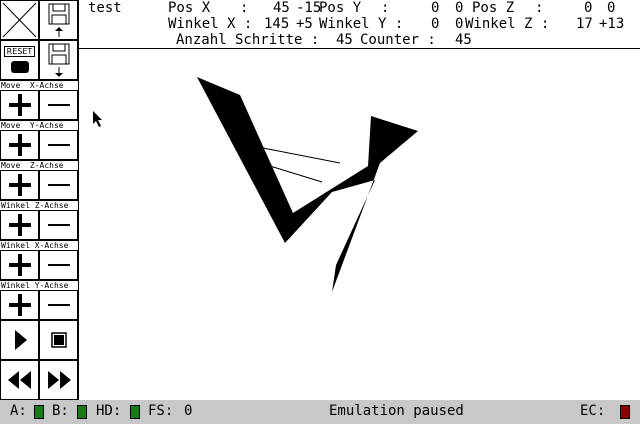 The image size is (640, 424). I want to click on schritte-value: 45, so click(344, 40).